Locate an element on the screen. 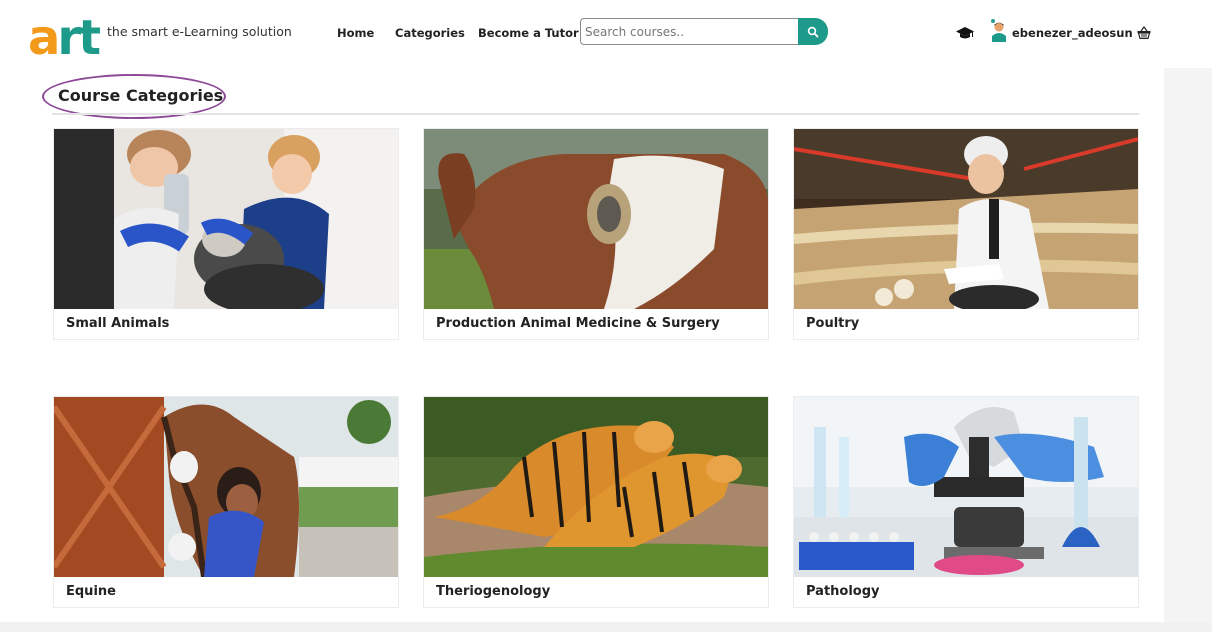  category-card-theriogenology: Theriogenology is located at coordinates (596, 502).